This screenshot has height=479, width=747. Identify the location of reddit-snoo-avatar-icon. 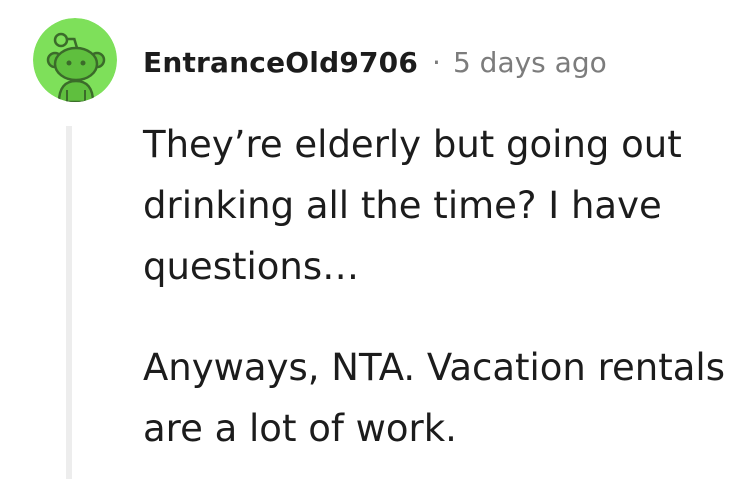
(75, 60).